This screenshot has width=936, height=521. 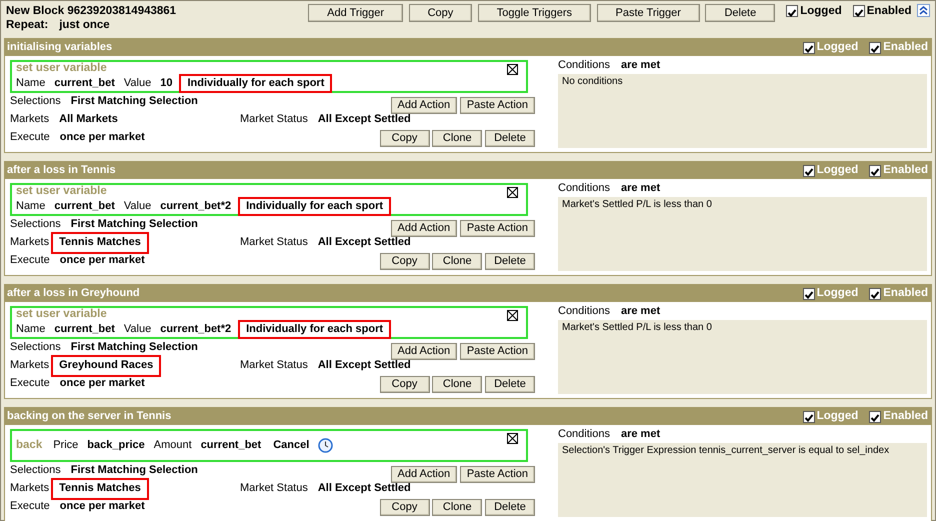 I want to click on trigger-title: backing on the server in Tennis, so click(x=89, y=417).